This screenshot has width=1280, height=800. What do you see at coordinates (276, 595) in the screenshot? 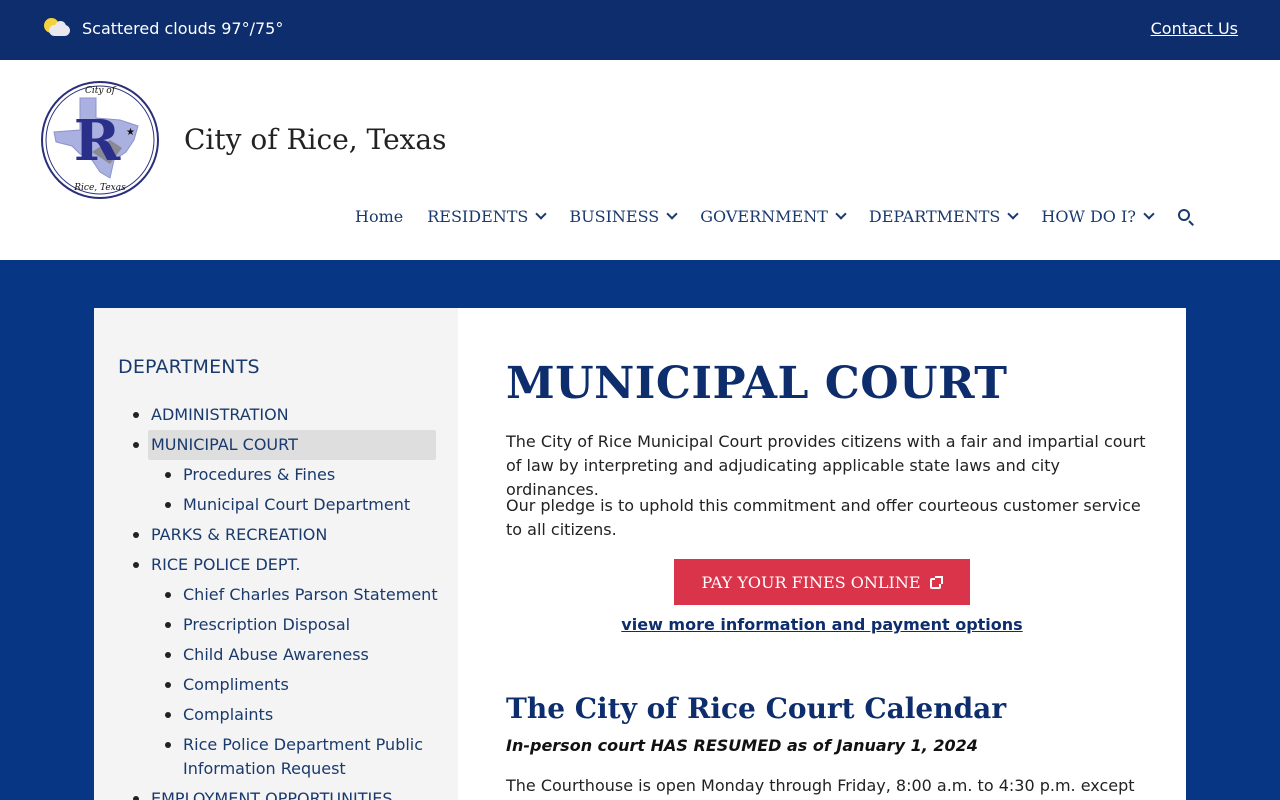
I see `sidebar-item-chief-statement: Chief Charles Parson Statement` at bounding box center [276, 595].